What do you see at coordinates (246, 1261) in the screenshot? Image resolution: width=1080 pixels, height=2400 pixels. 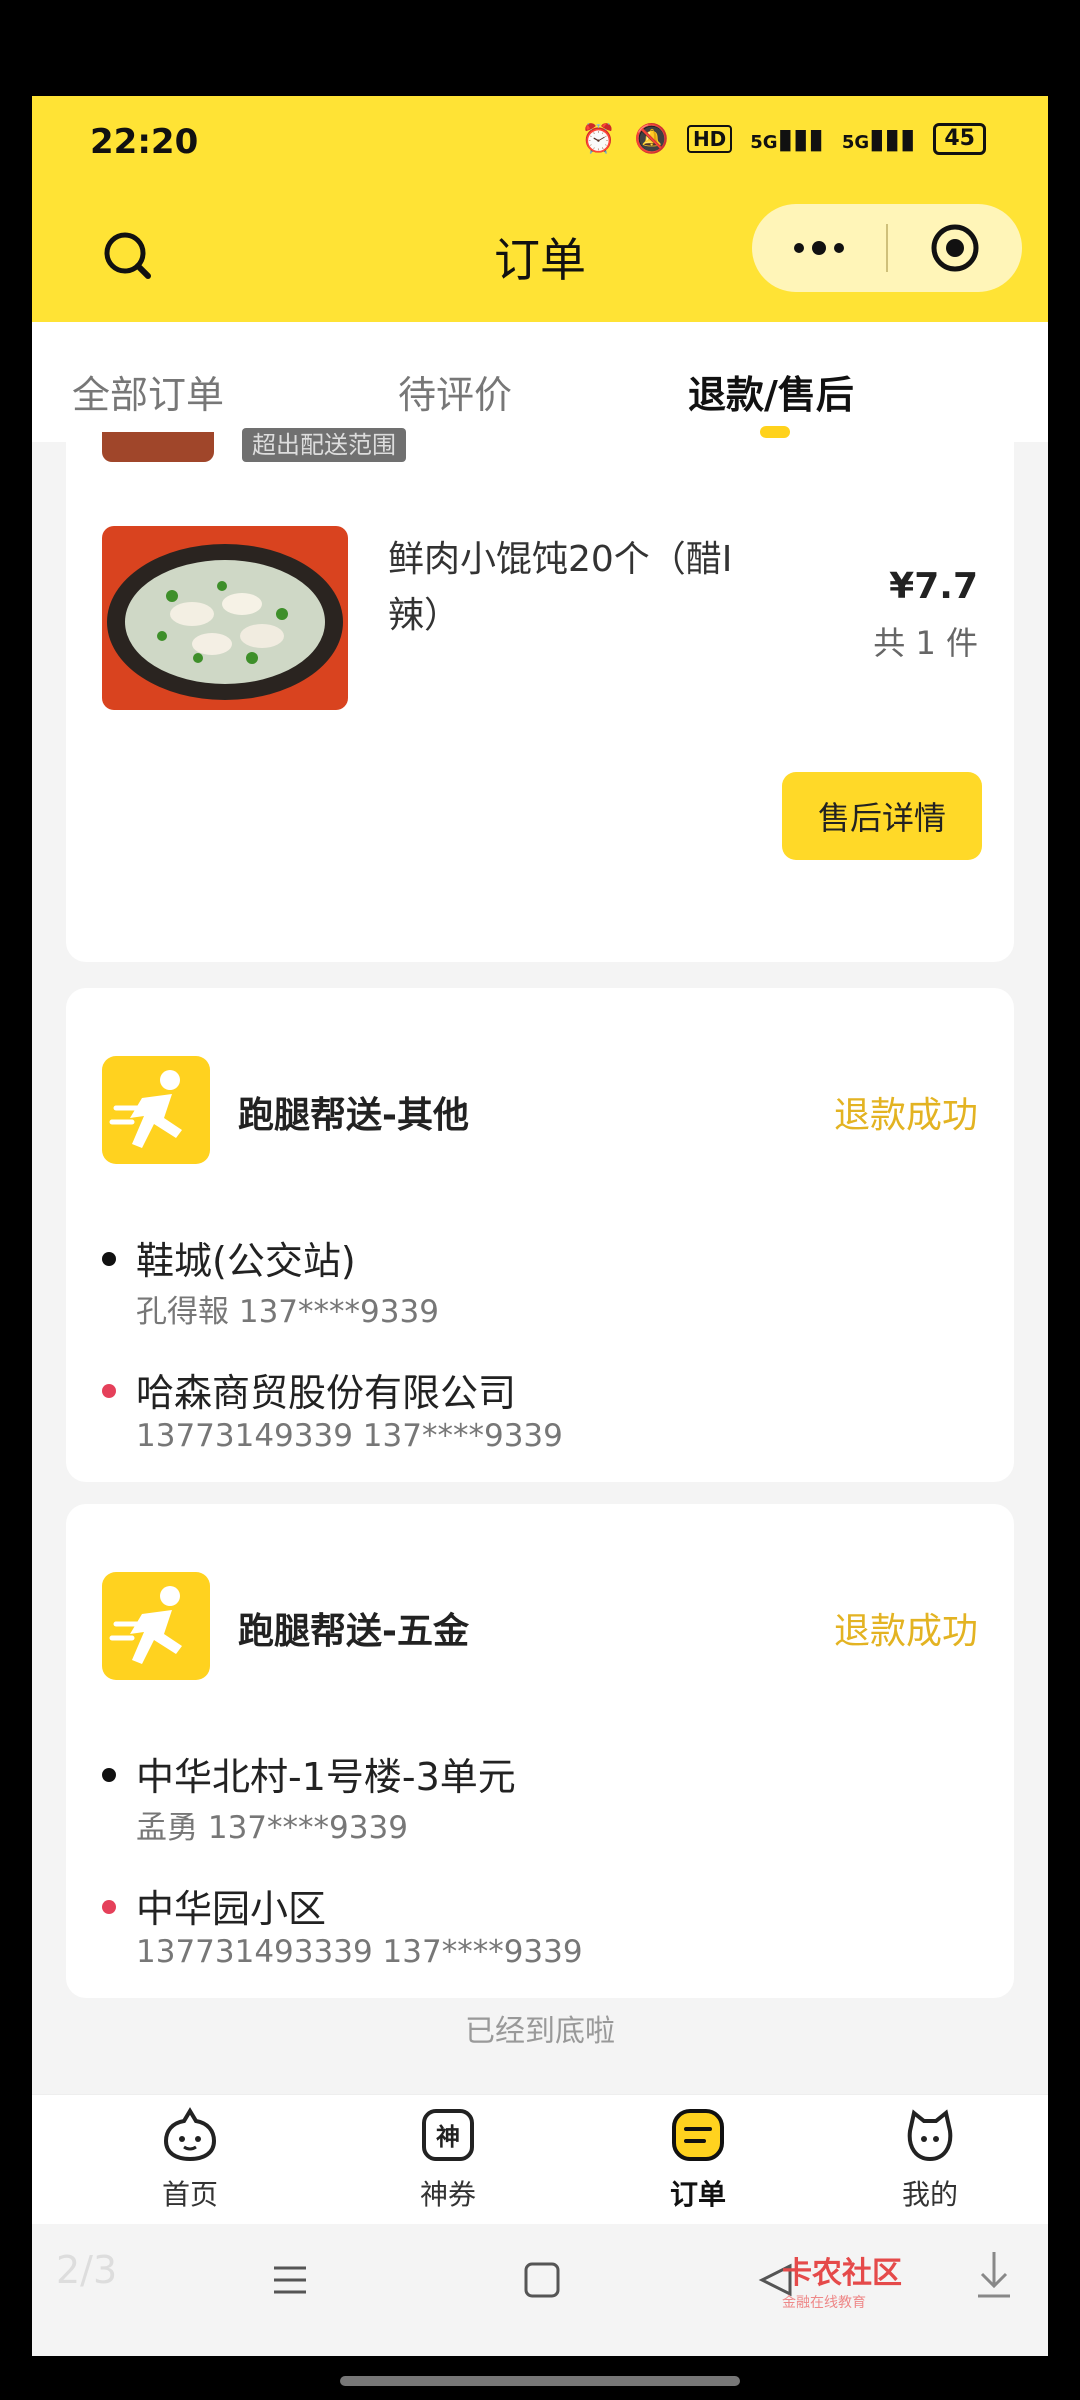 I see `pickup-address: 鞋城(公交站)` at bounding box center [246, 1261].